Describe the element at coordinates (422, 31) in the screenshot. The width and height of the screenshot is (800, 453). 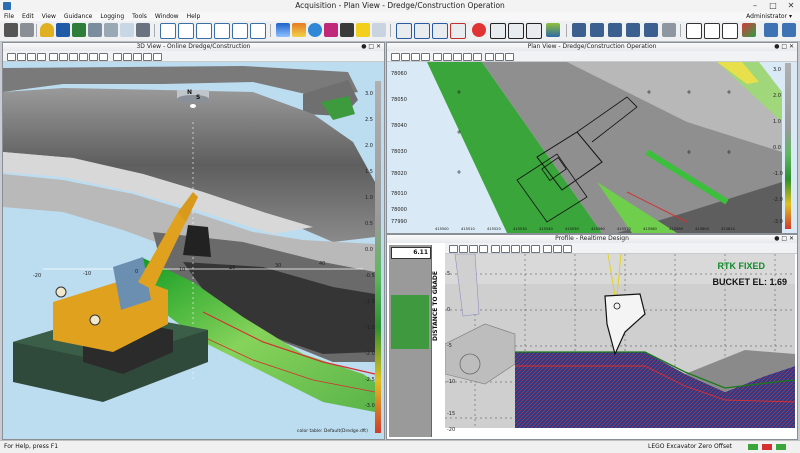
I see `pick-icon` at that location.